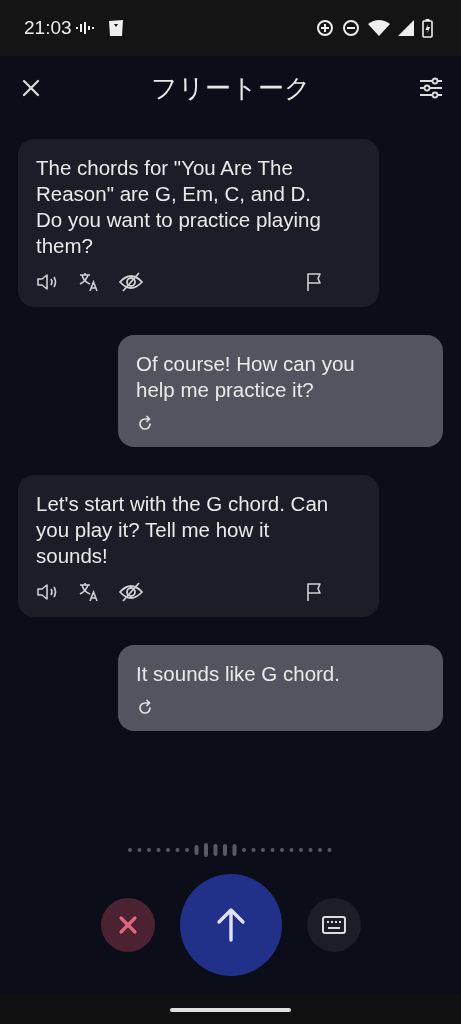 The height and width of the screenshot is (1024, 461). I want to click on arrow-up-icon, so click(230, 925).